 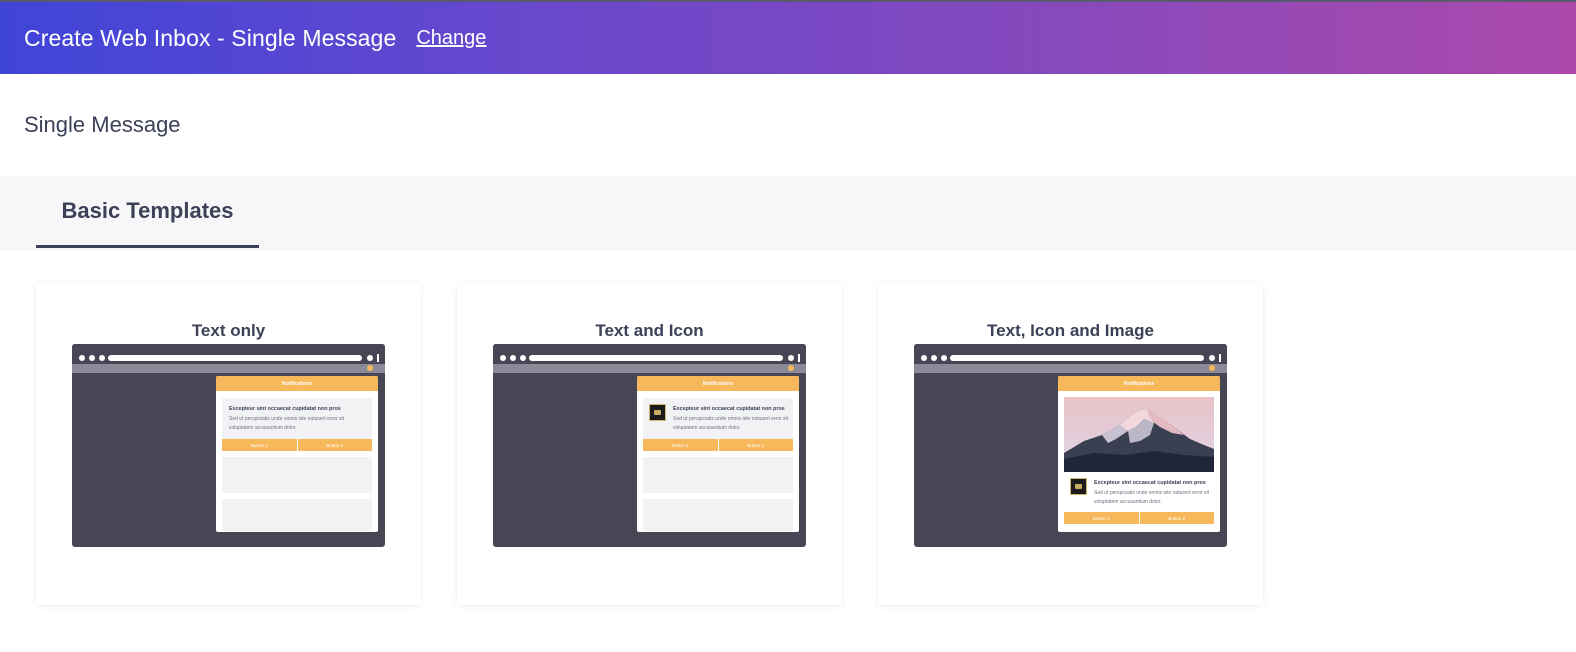 I want to click on template-card-title: Text, Icon and Image, so click(x=1070, y=330).